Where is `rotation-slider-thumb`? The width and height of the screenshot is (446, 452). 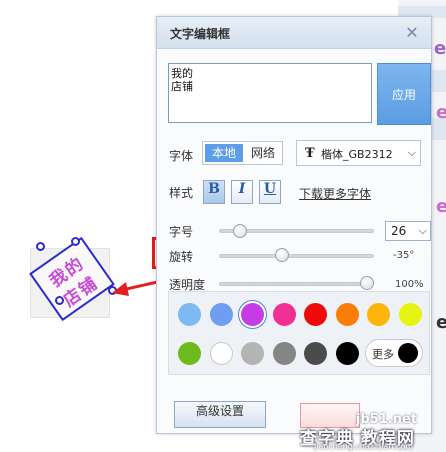 rotation-slider-thumb is located at coordinates (282, 255).